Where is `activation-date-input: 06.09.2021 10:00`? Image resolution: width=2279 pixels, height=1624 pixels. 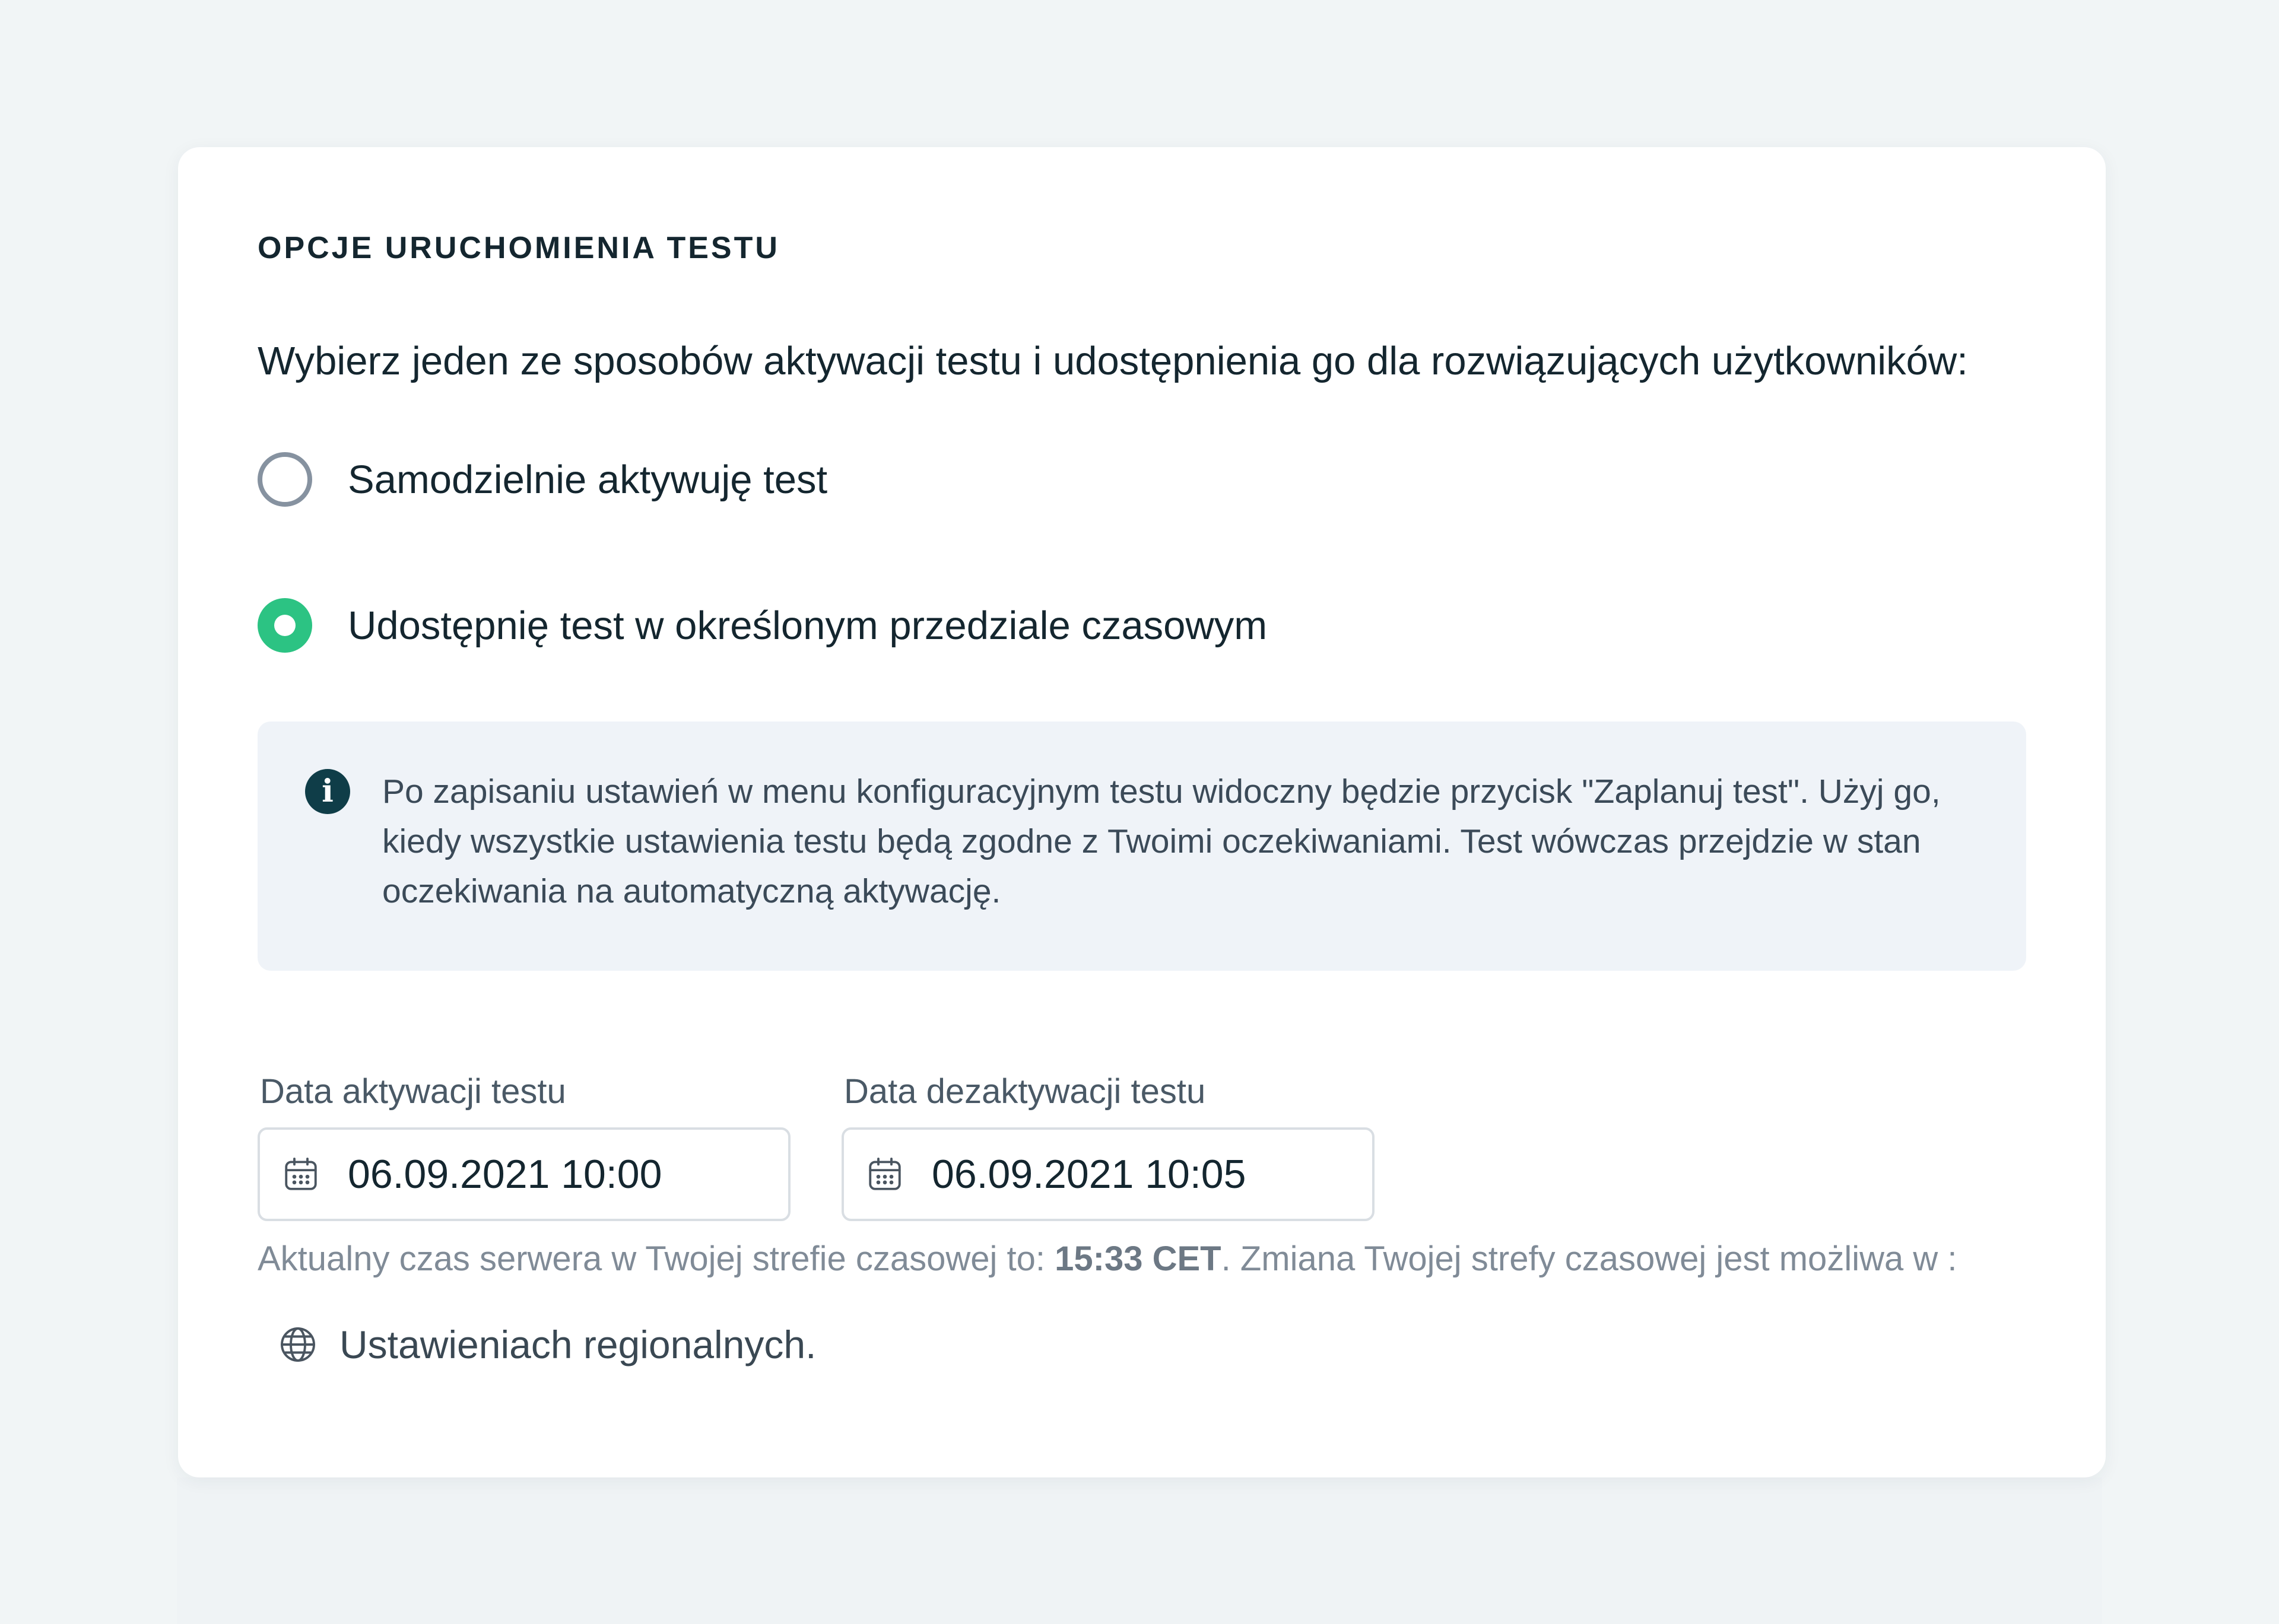
activation-date-input: 06.09.2021 10:00 is located at coordinates (524, 1174).